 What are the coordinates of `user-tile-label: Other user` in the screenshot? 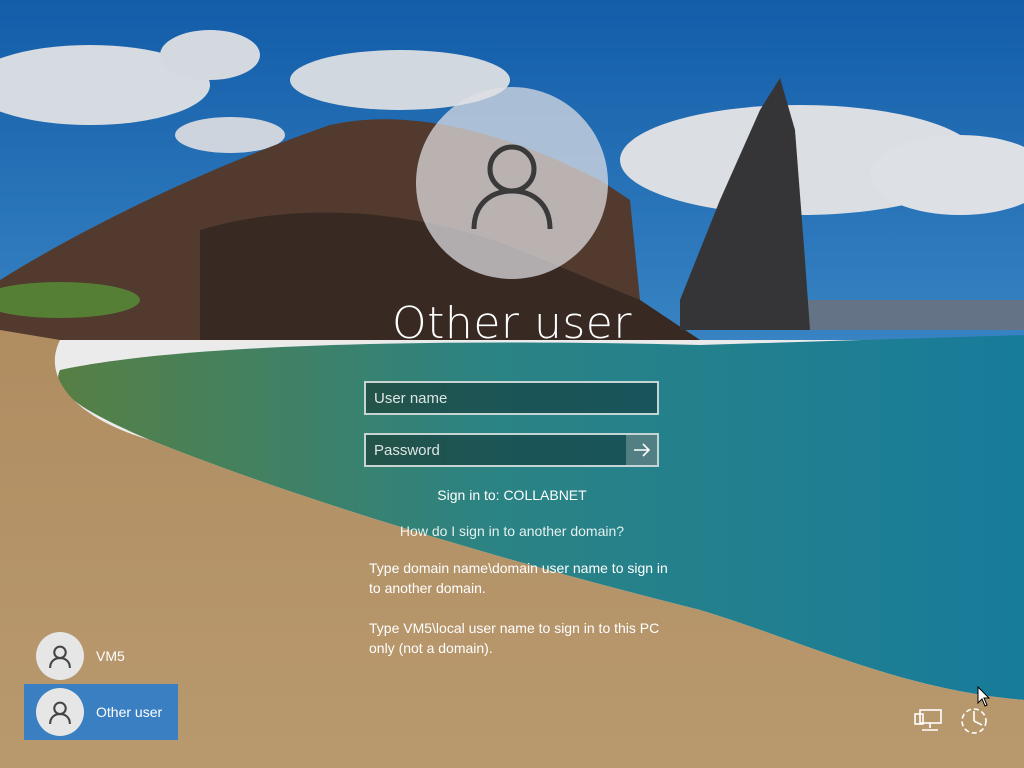 It's located at (129, 712).